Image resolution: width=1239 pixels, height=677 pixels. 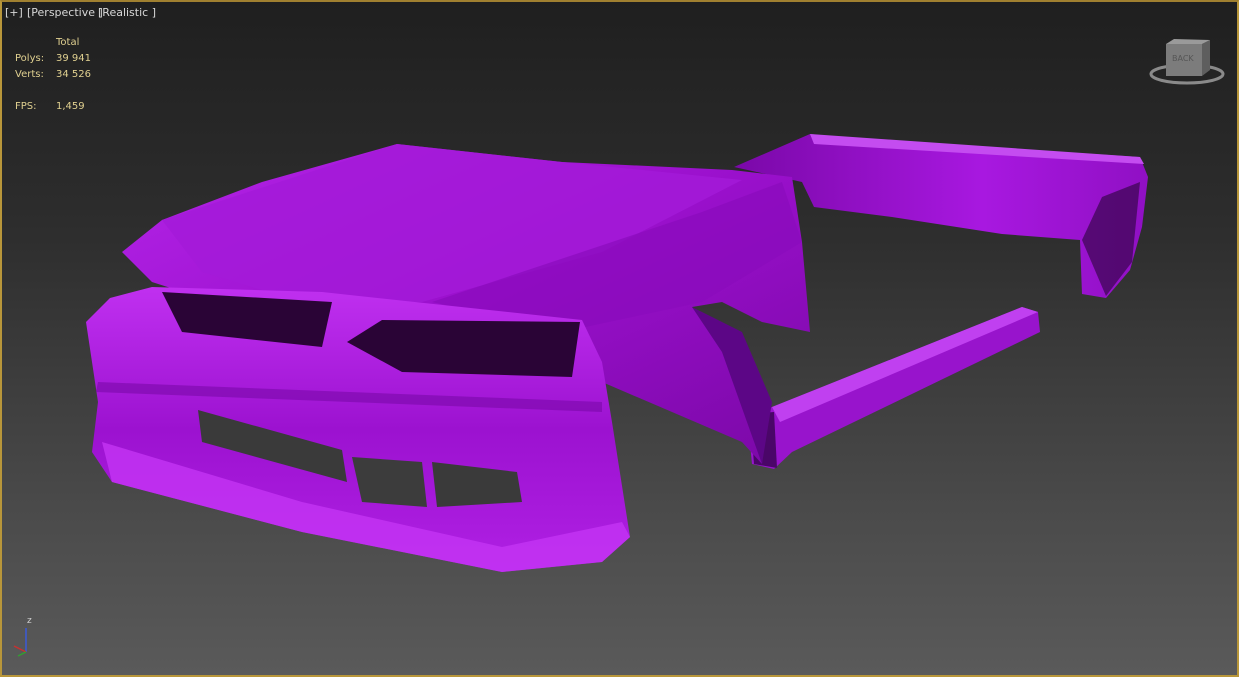 I want to click on axis-tripod: z, so click(x=26, y=636).